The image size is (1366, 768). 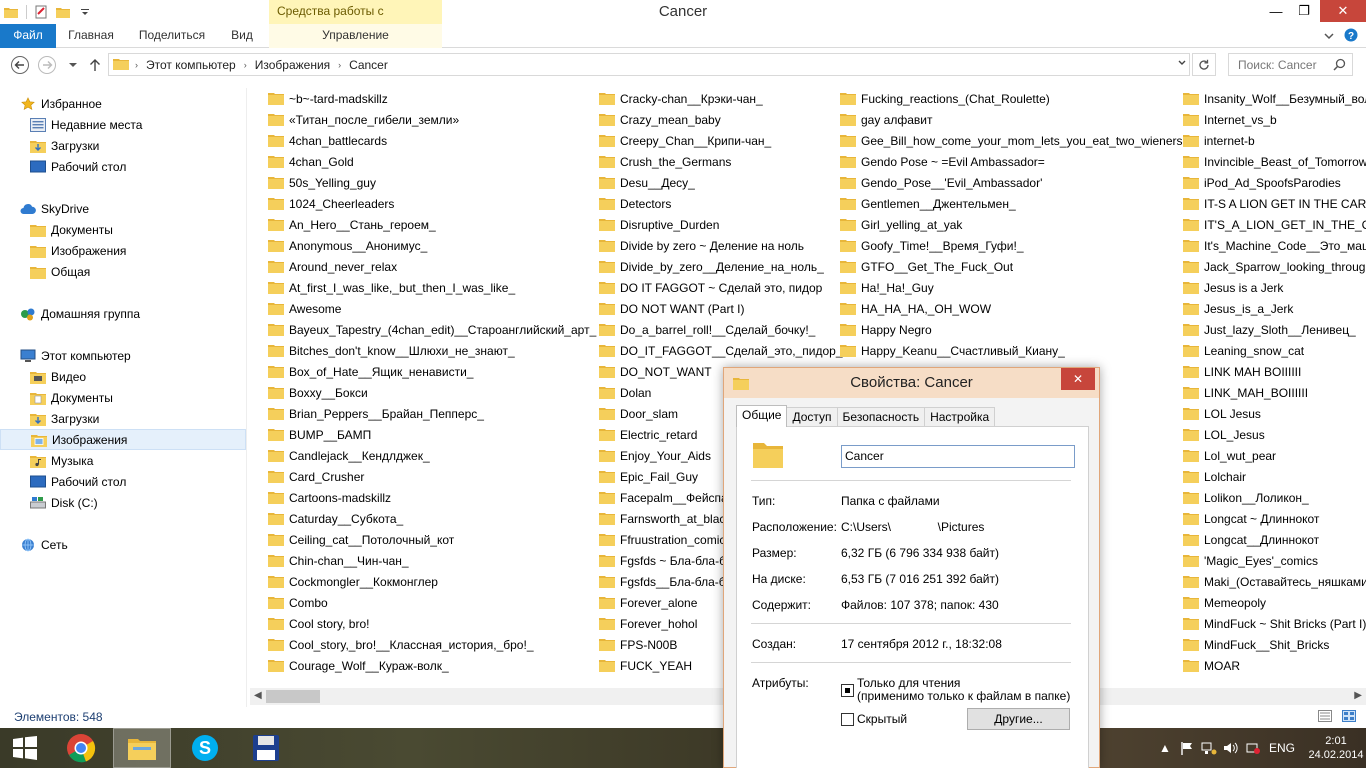 What do you see at coordinates (1349, 717) in the screenshot?
I see `large-icons-view-icon` at bounding box center [1349, 717].